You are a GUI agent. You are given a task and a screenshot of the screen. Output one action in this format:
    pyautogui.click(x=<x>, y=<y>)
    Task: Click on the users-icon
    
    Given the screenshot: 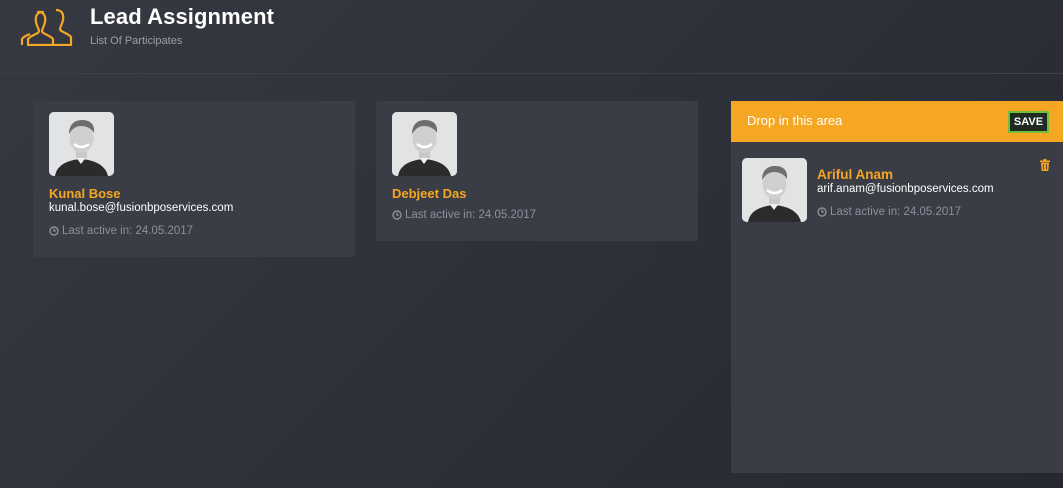 What is the action you would take?
    pyautogui.click(x=46, y=27)
    